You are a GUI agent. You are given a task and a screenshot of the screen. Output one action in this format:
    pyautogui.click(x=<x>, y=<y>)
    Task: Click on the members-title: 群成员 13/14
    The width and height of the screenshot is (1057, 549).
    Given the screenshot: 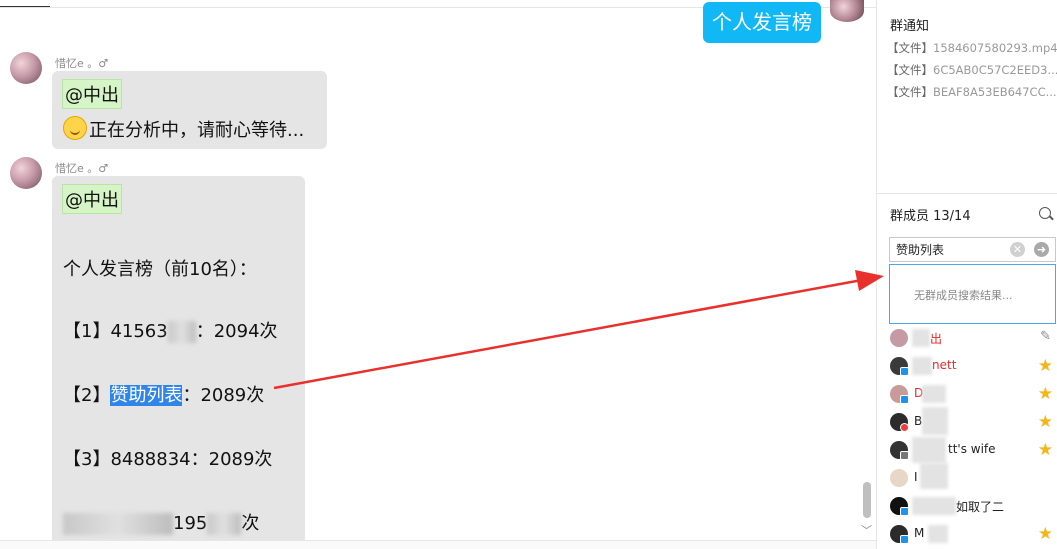 What is the action you would take?
    pyautogui.click(x=930, y=216)
    